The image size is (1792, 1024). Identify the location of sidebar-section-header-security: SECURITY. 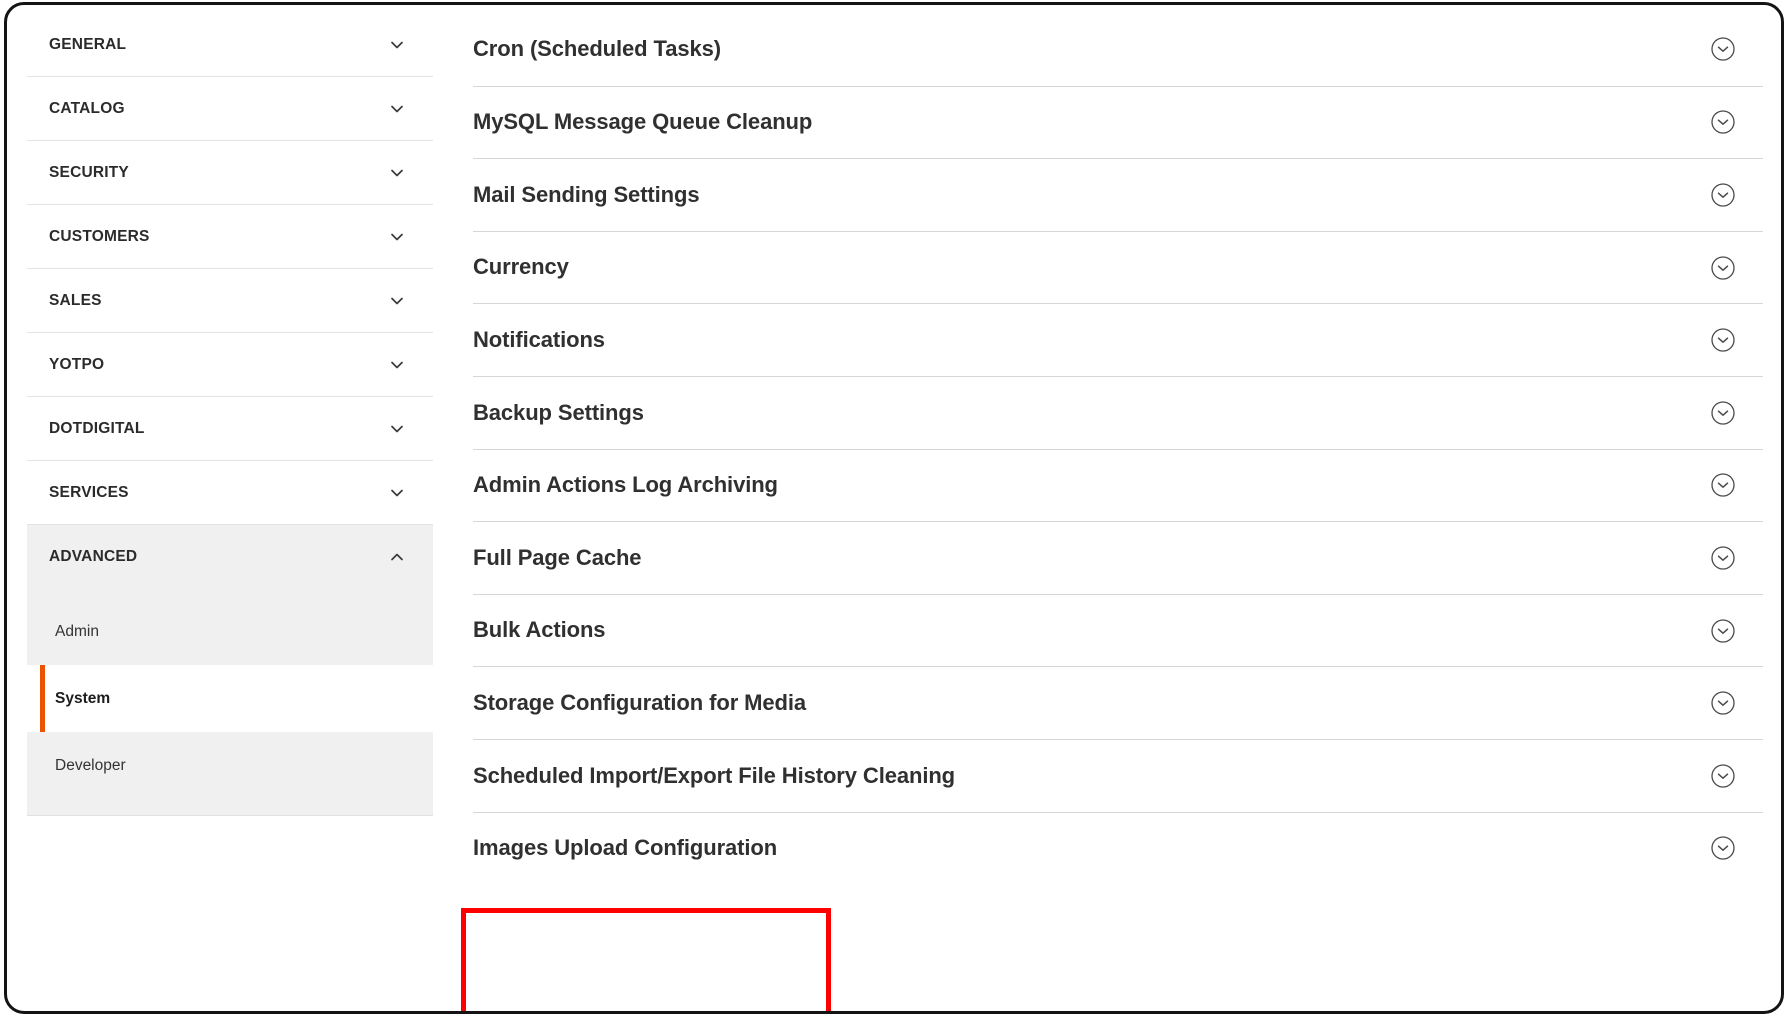
(230, 172).